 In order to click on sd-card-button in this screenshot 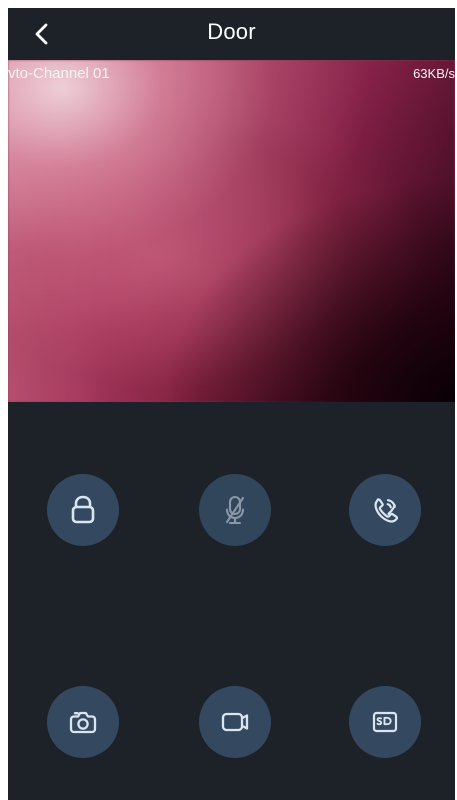, I will do `click(385, 722)`.